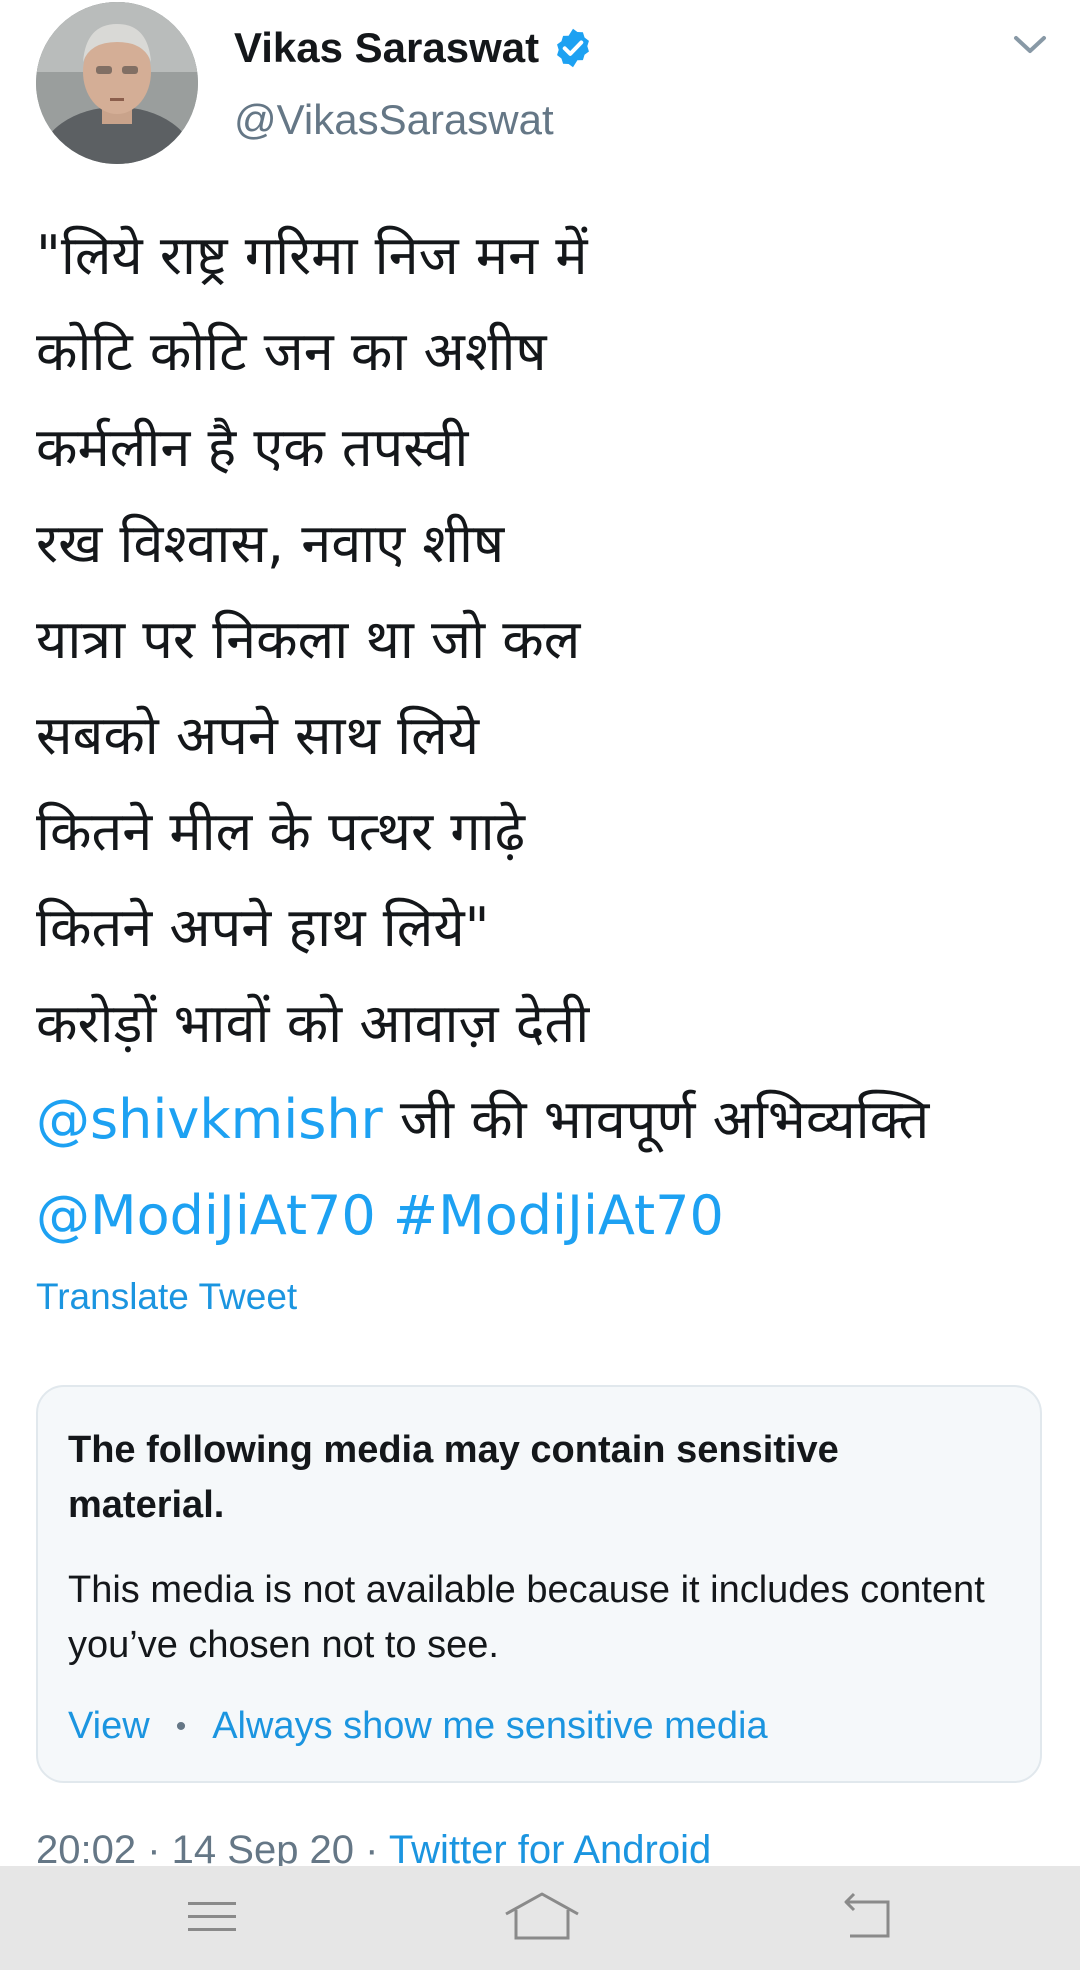 The image size is (1080, 1970). Describe the element at coordinates (281, 831) in the screenshot. I see `tweet-line: कितने मील के पत्थर गाढ़े` at that location.